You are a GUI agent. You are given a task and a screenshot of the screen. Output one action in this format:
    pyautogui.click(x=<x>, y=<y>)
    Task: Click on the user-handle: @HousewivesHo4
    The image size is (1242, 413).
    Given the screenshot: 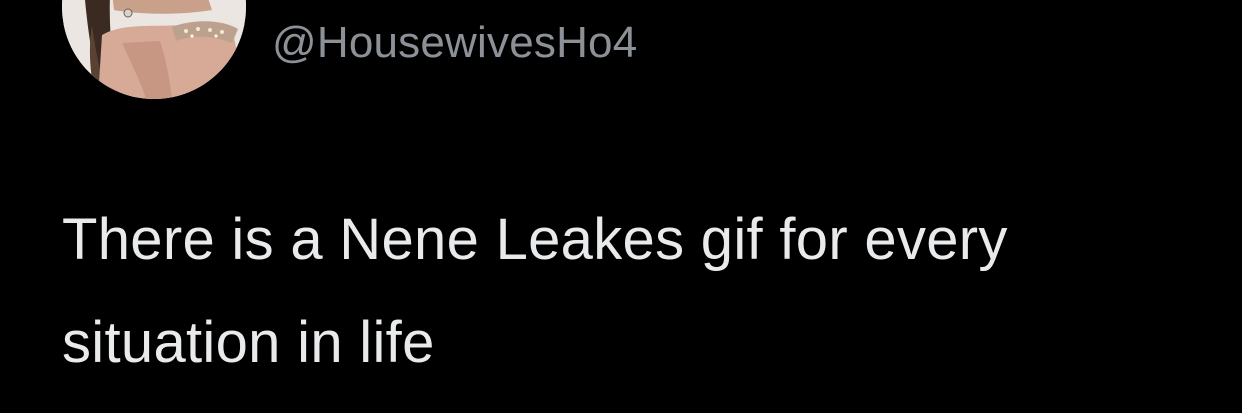 What is the action you would take?
    pyautogui.click(x=454, y=43)
    